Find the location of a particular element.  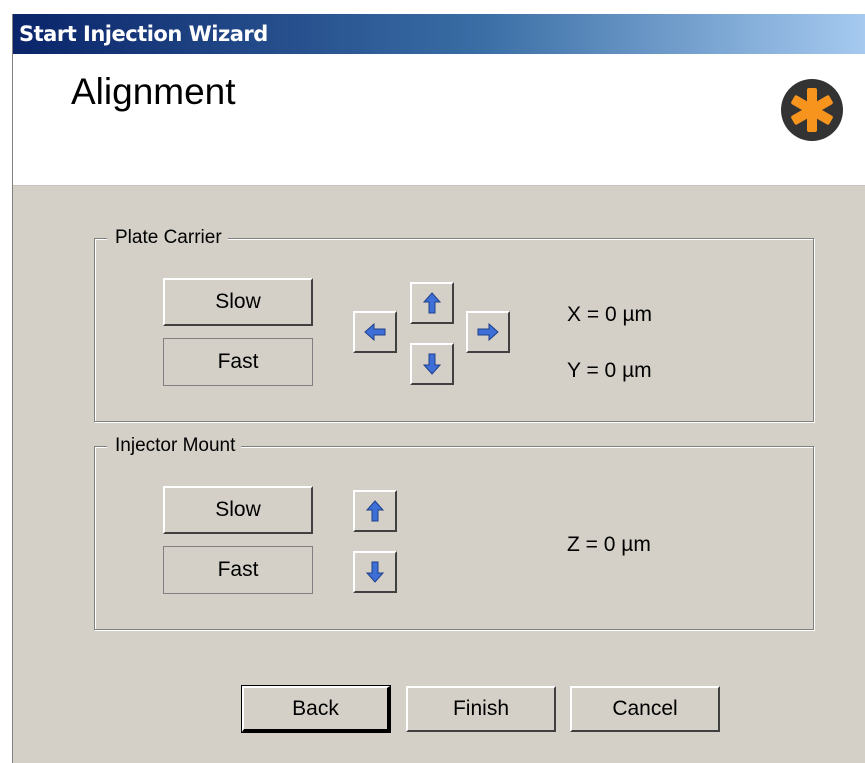

window-title: Start Injection Wizard is located at coordinates (143, 34).